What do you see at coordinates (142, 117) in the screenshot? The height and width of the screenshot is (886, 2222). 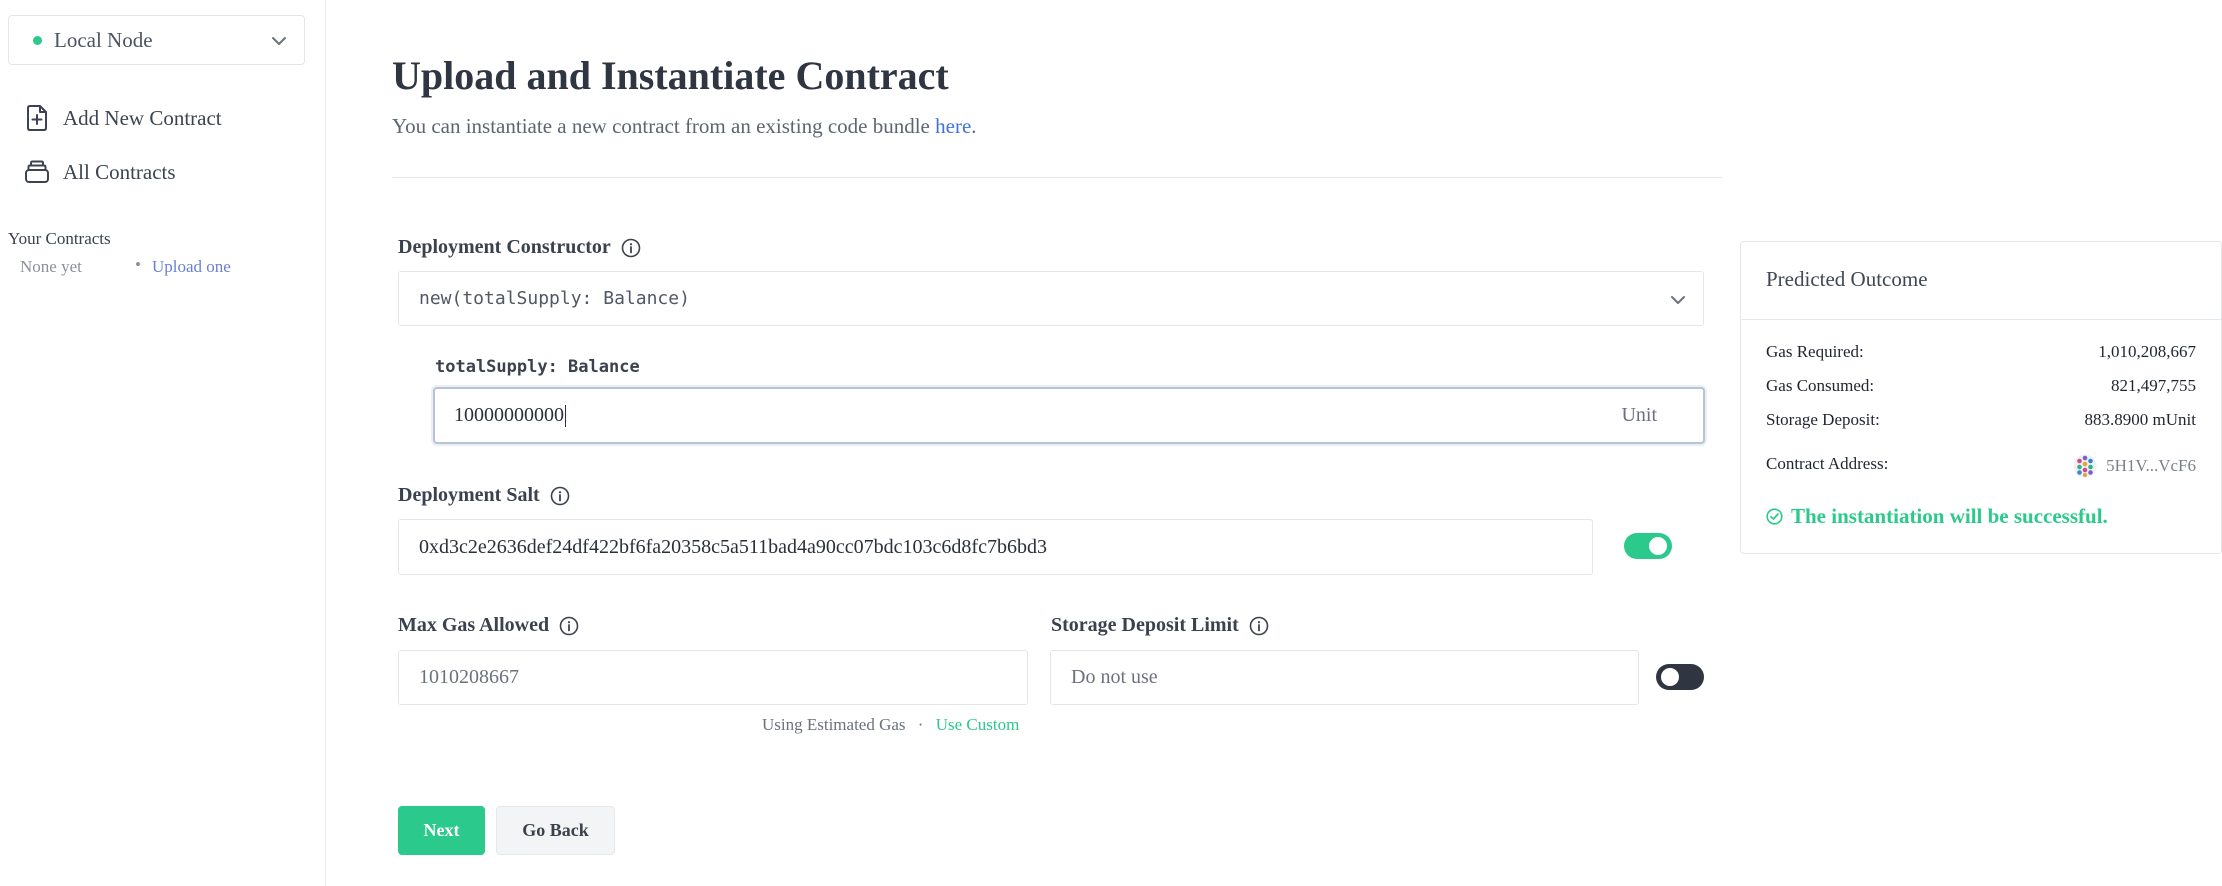 I see `nav-label: Add New Contract` at bounding box center [142, 117].